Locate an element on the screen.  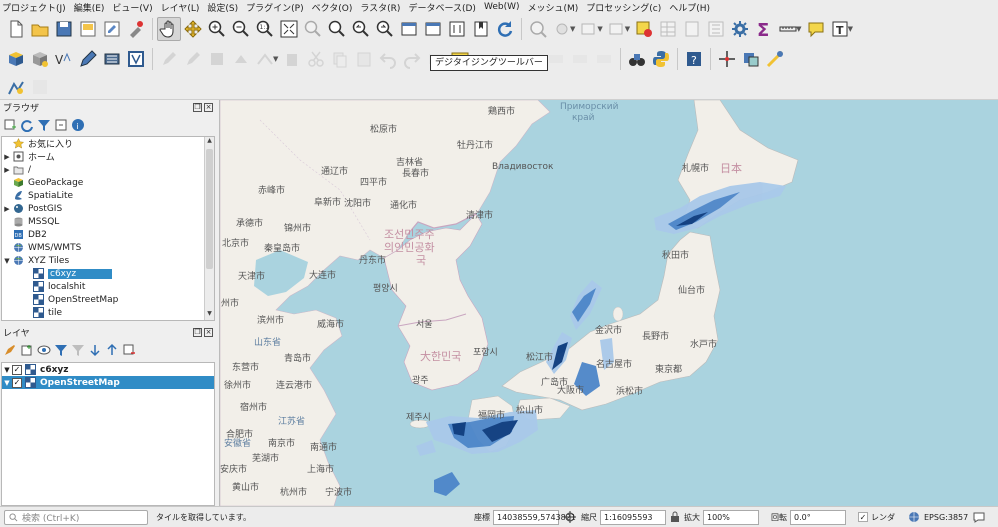
zoom-to-layer-button is located at coordinates (337, 29).